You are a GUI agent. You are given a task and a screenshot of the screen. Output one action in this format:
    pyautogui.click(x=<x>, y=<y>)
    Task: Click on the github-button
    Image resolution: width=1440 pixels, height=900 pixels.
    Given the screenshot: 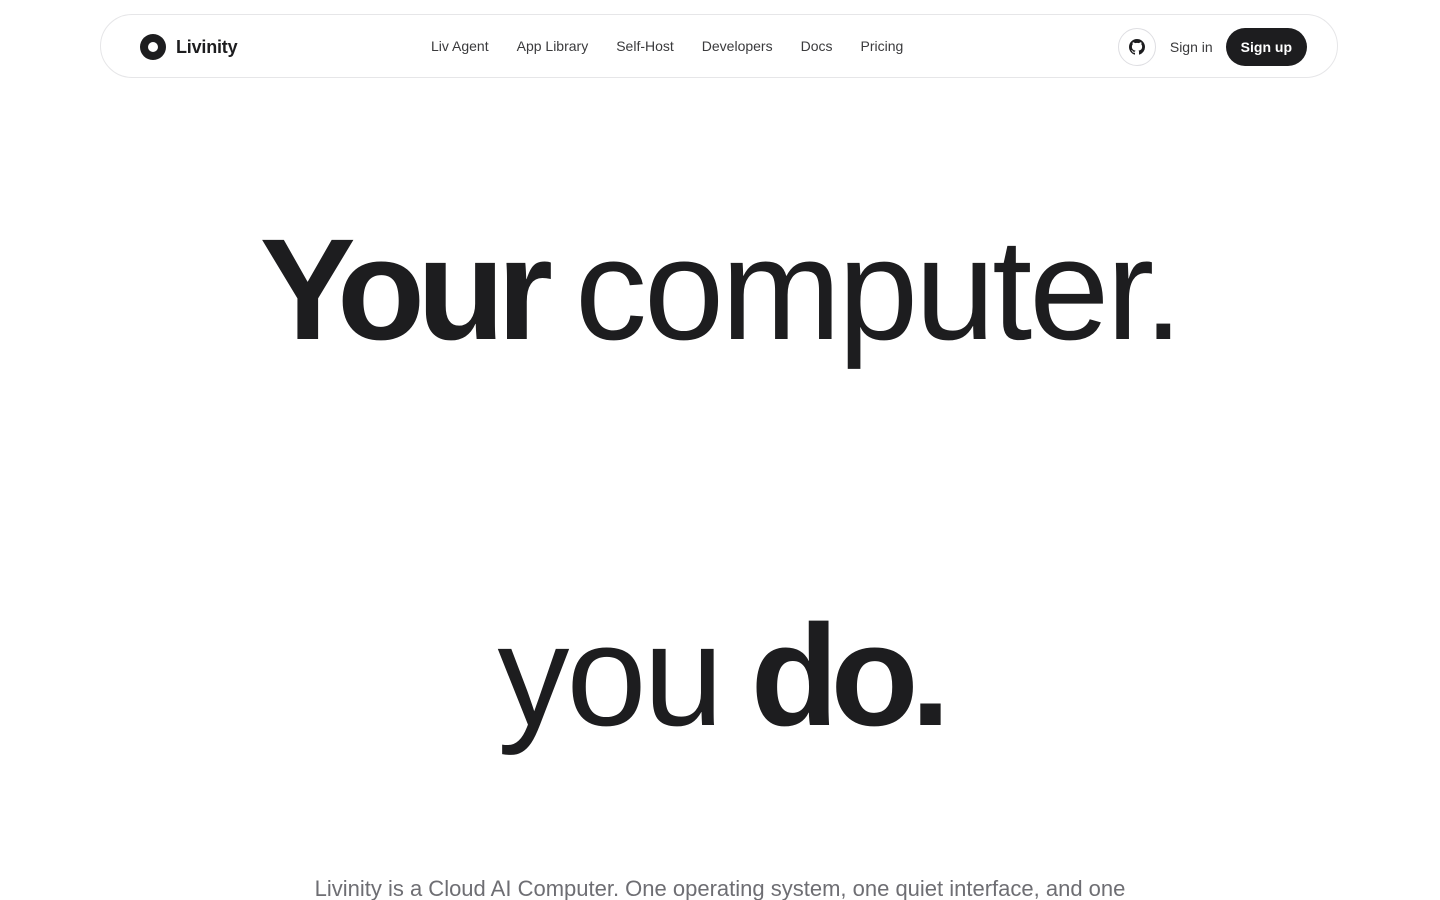 What is the action you would take?
    pyautogui.click(x=1136, y=47)
    